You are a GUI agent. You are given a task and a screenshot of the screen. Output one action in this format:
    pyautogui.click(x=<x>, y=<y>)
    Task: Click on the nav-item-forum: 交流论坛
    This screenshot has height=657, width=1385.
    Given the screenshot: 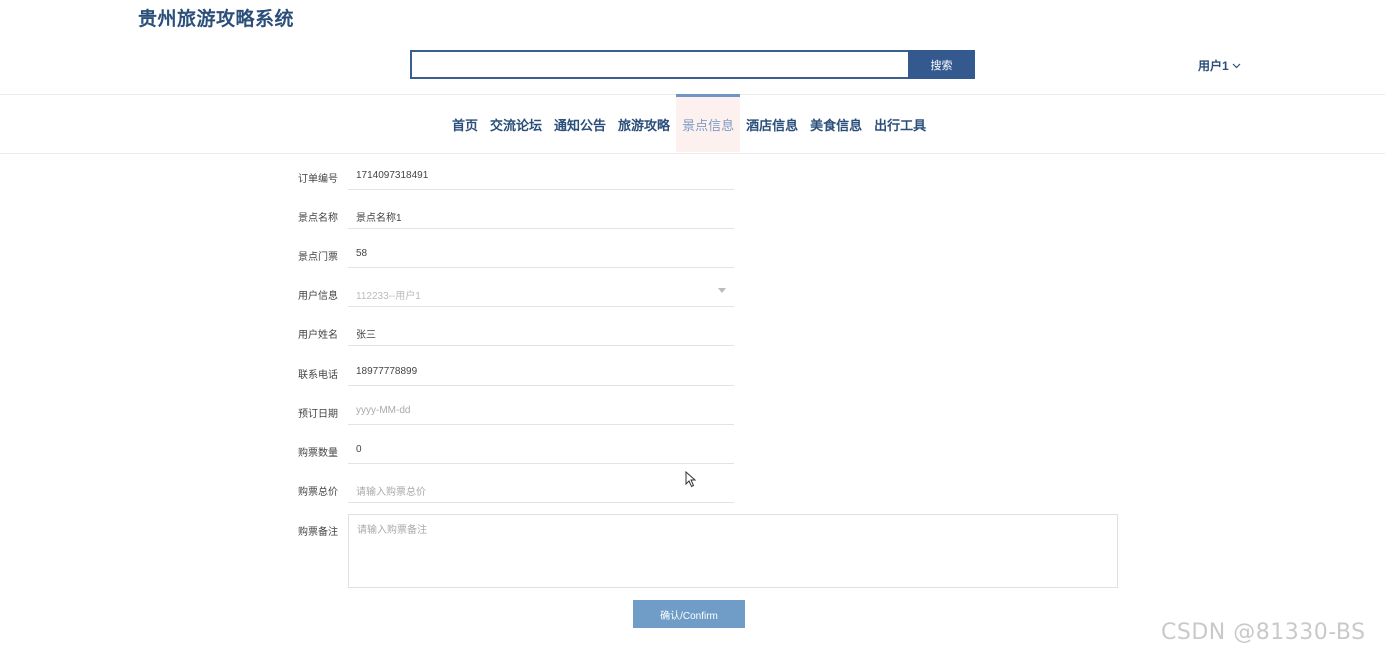 What is the action you would take?
    pyautogui.click(x=516, y=123)
    